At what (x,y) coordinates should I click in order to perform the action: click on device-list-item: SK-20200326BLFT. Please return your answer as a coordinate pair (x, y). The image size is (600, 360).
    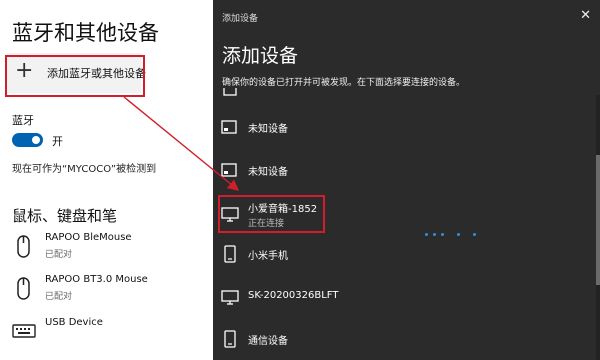
    Looking at the image, I should click on (403, 297).